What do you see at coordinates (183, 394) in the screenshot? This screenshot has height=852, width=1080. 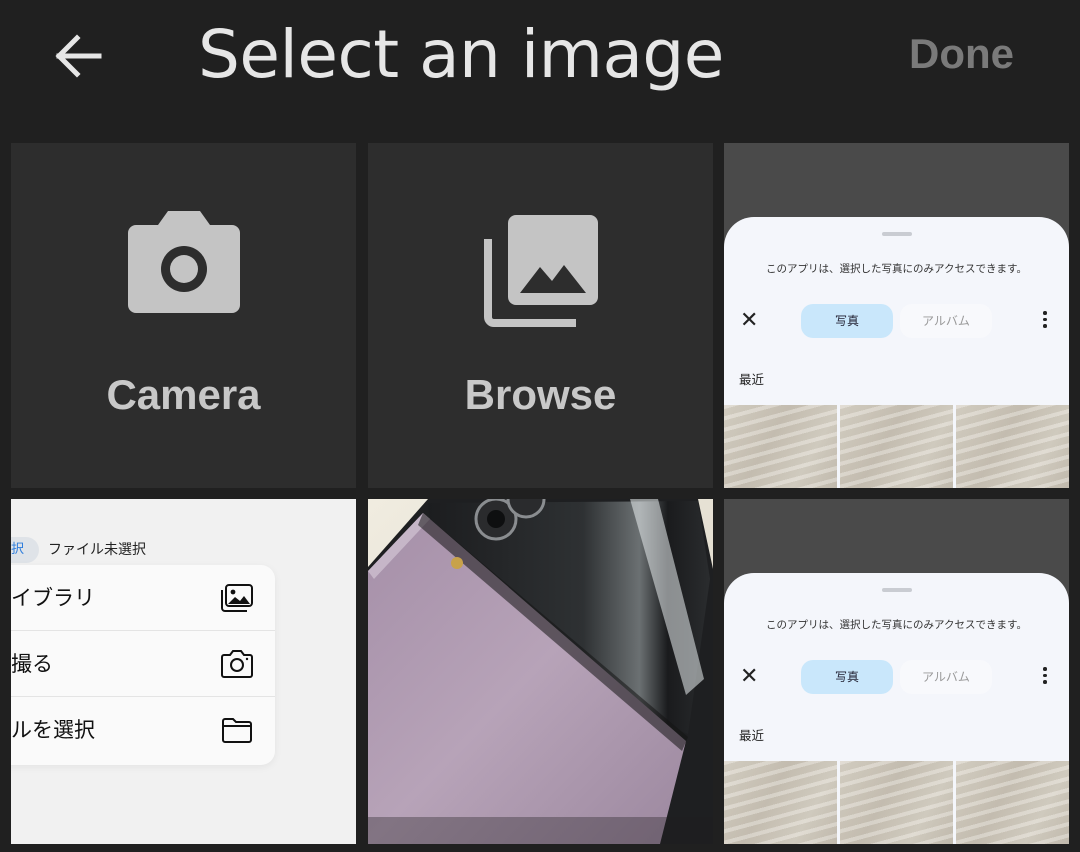 I see `camera-label: Camera` at bounding box center [183, 394].